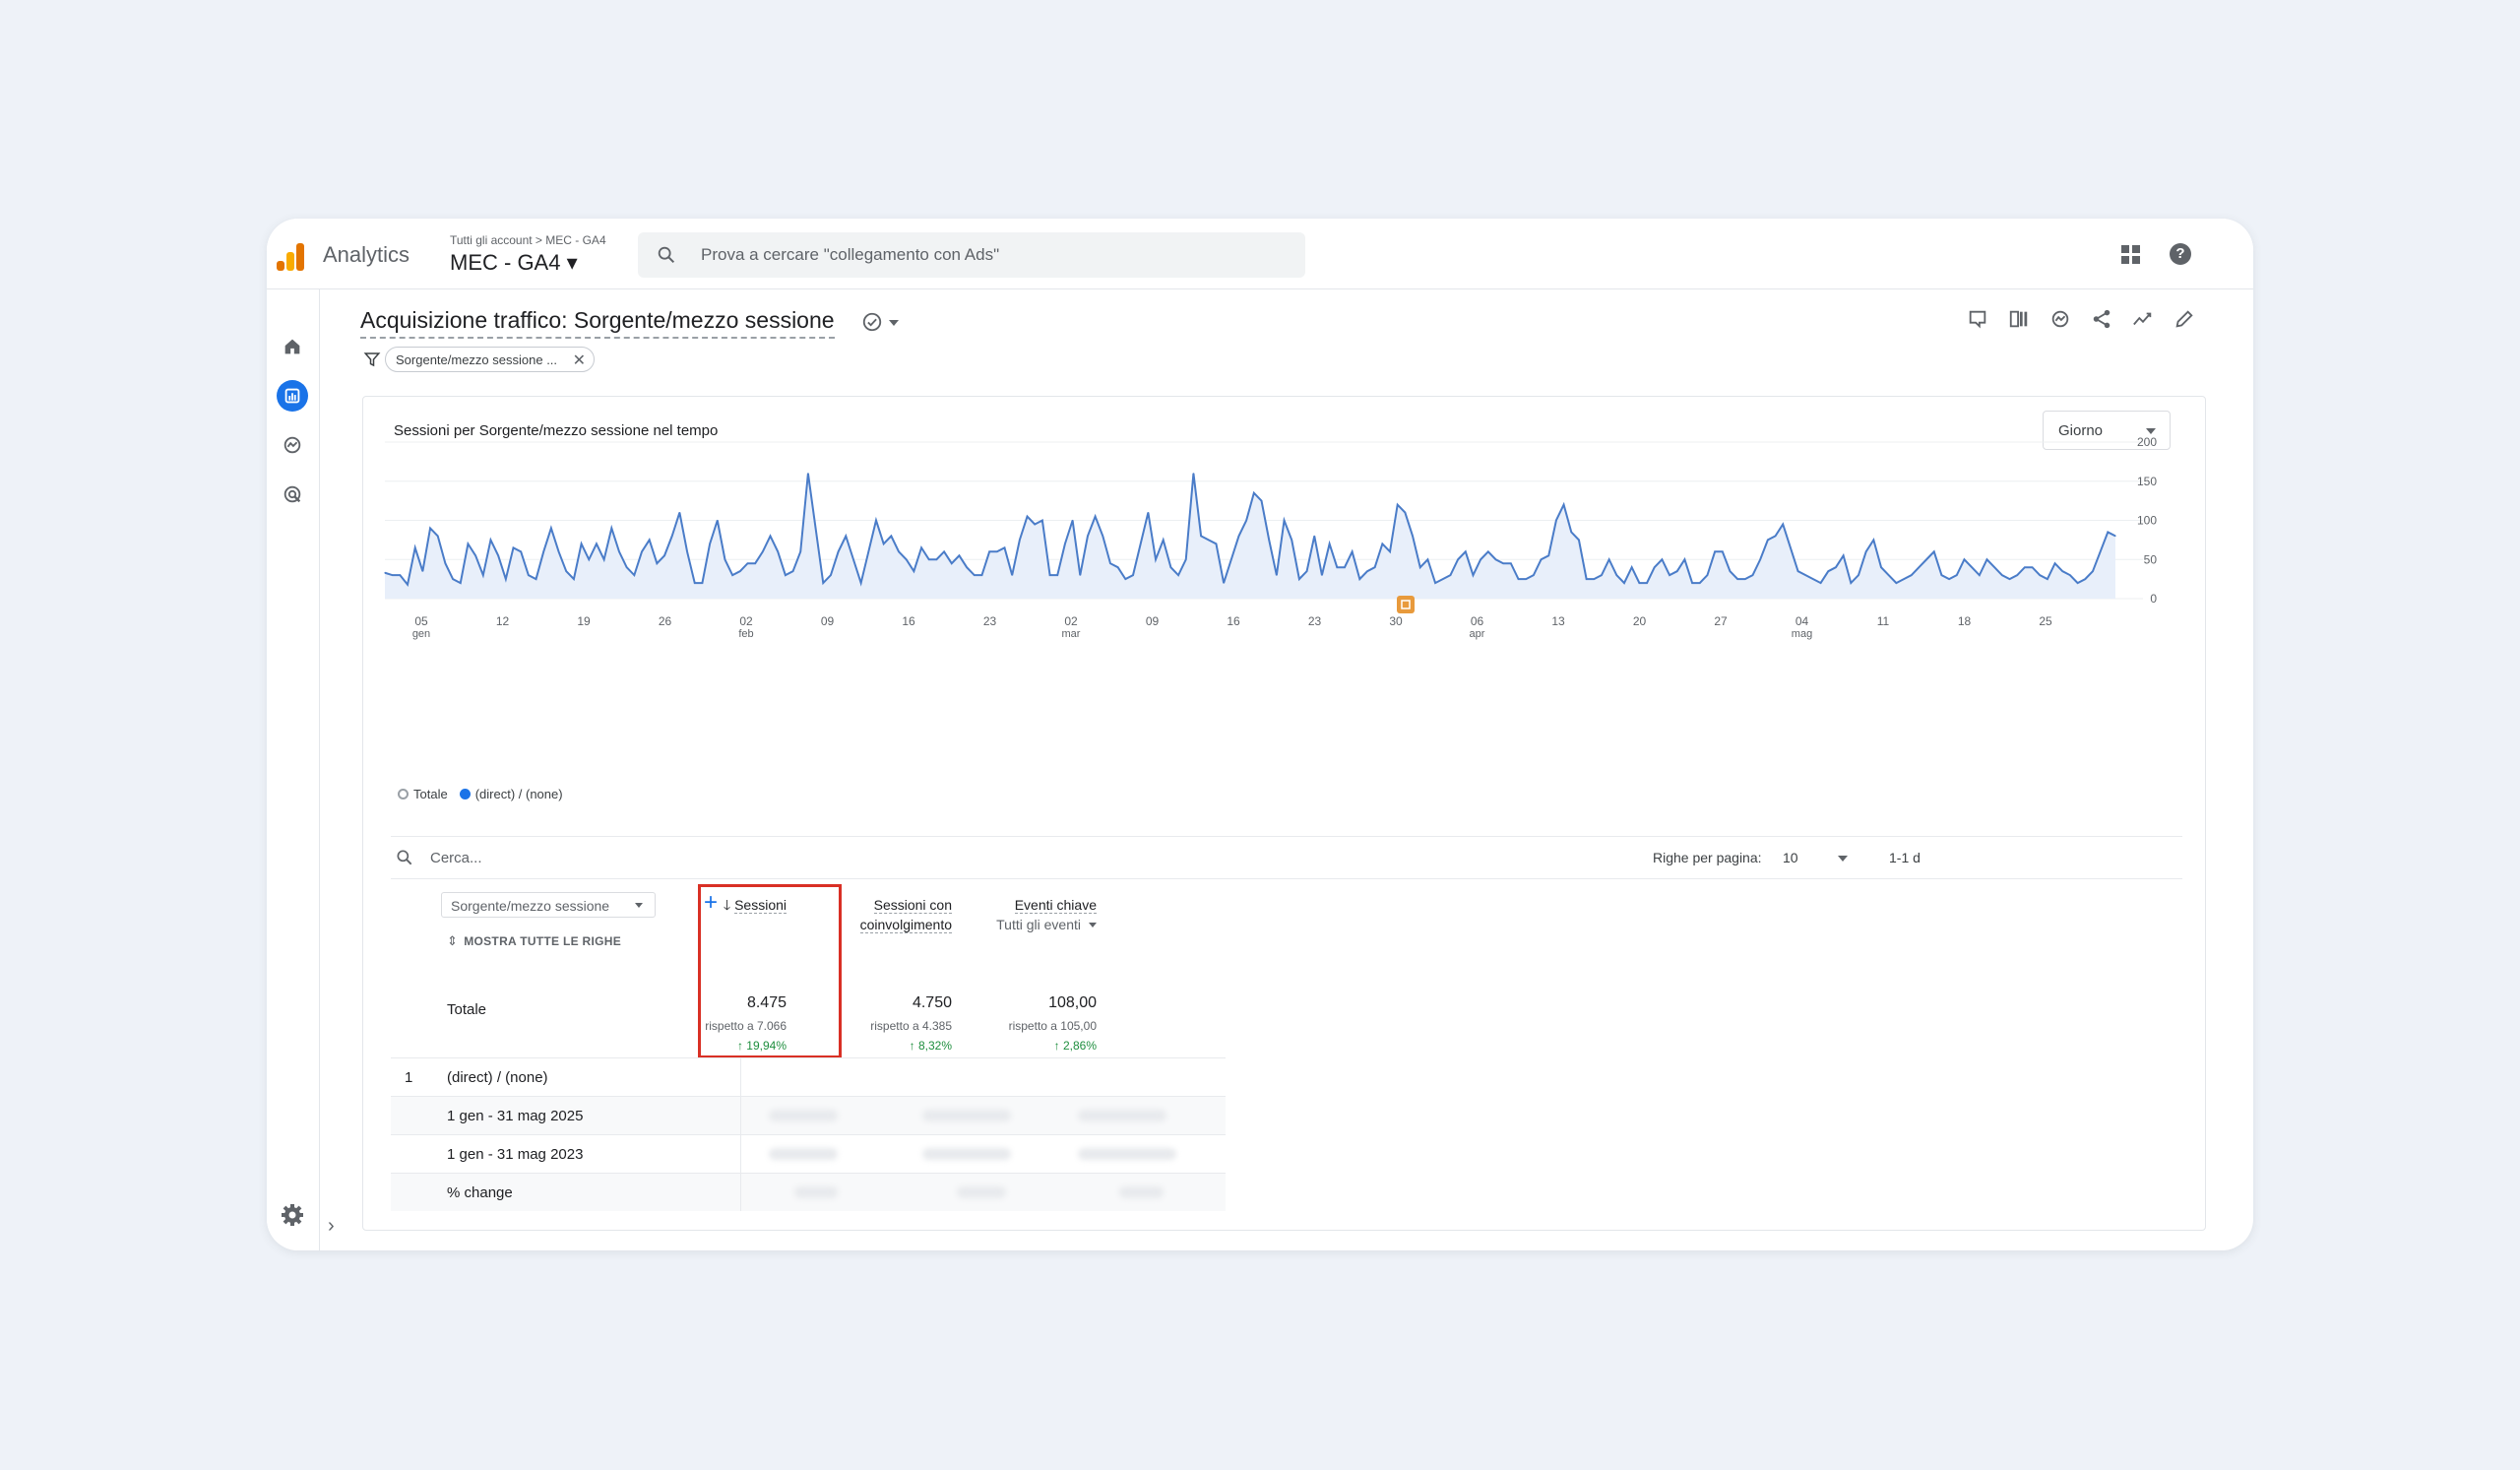 Image resolution: width=2520 pixels, height=1470 pixels. I want to click on series-area, so click(1250, 536).